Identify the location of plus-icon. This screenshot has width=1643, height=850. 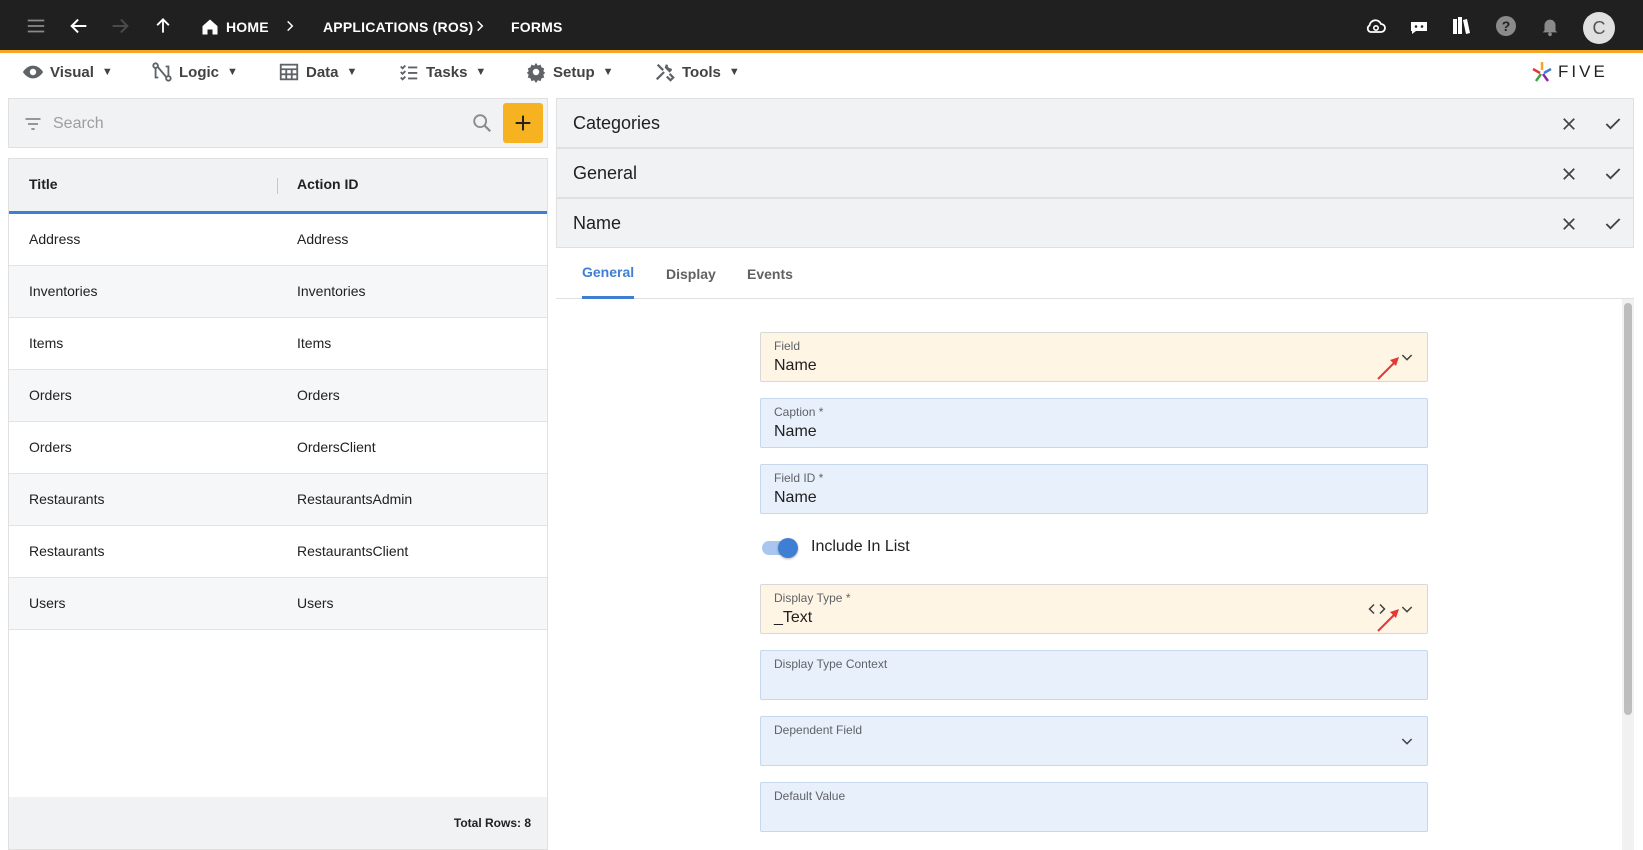
(523, 123).